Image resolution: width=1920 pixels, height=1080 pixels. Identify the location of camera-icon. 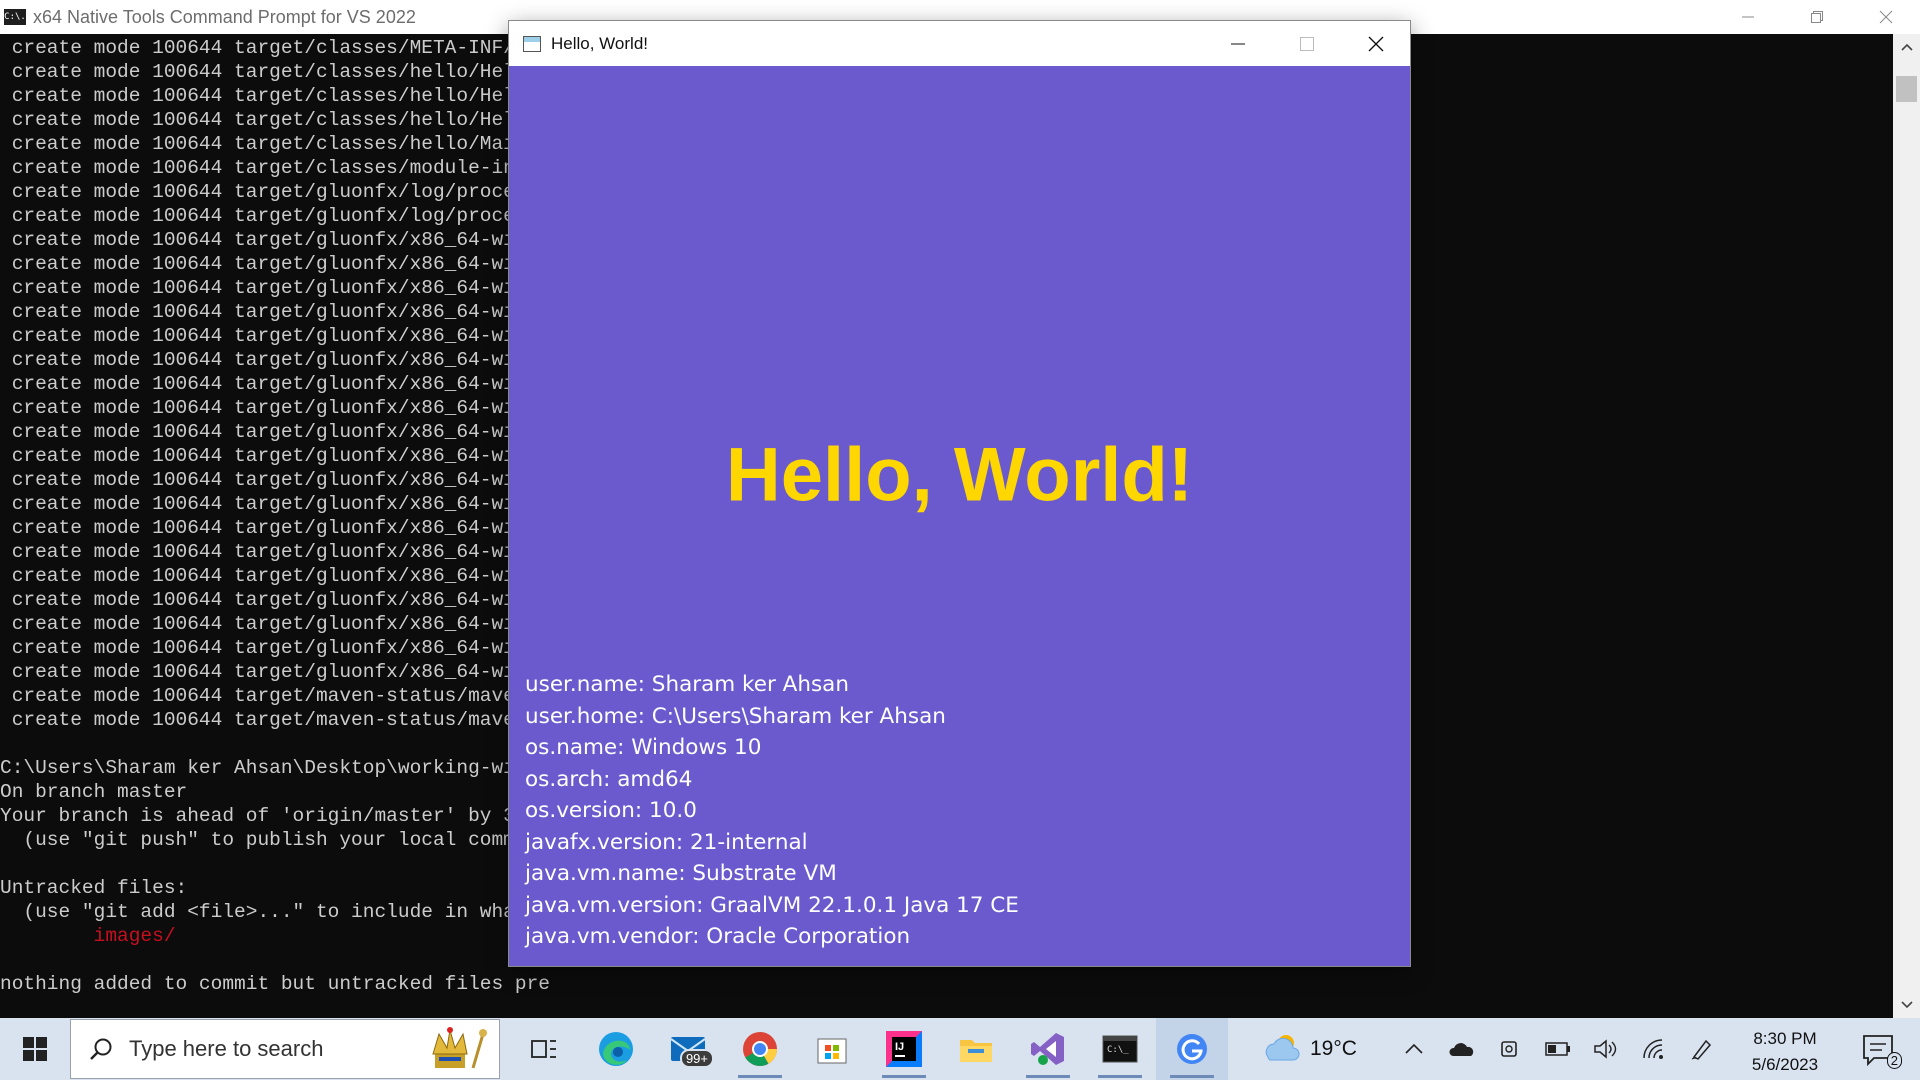
(1509, 1049).